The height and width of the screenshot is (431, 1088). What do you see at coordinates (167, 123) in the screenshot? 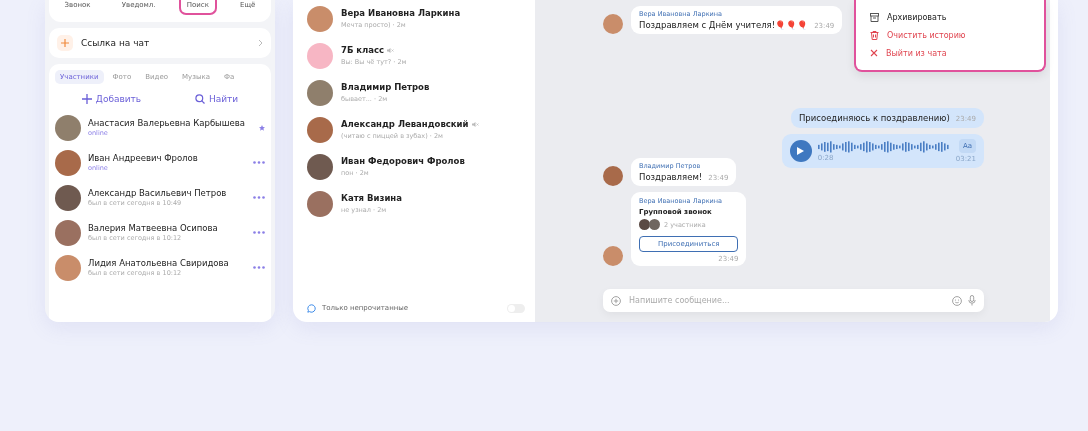
I see `member-name: Анастасия Валерьевна Карбышева` at bounding box center [167, 123].